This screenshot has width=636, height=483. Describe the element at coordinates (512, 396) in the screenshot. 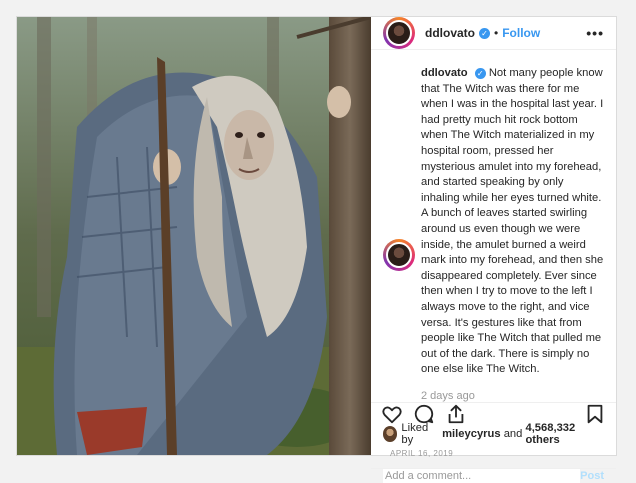

I see `caption-timestamp: 2 days ago` at that location.